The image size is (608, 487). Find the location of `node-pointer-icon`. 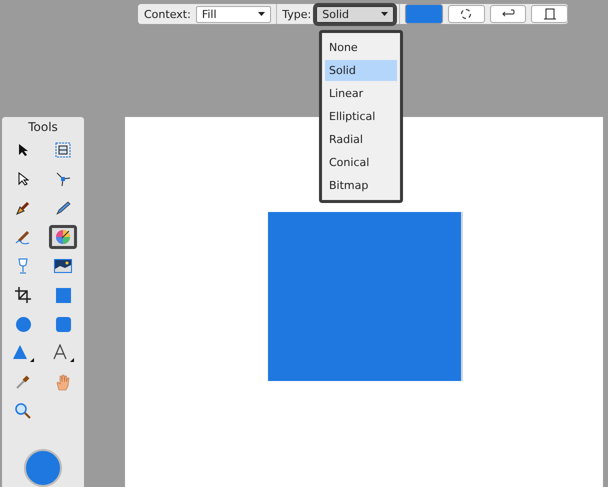

node-pointer-icon is located at coordinates (23, 179).